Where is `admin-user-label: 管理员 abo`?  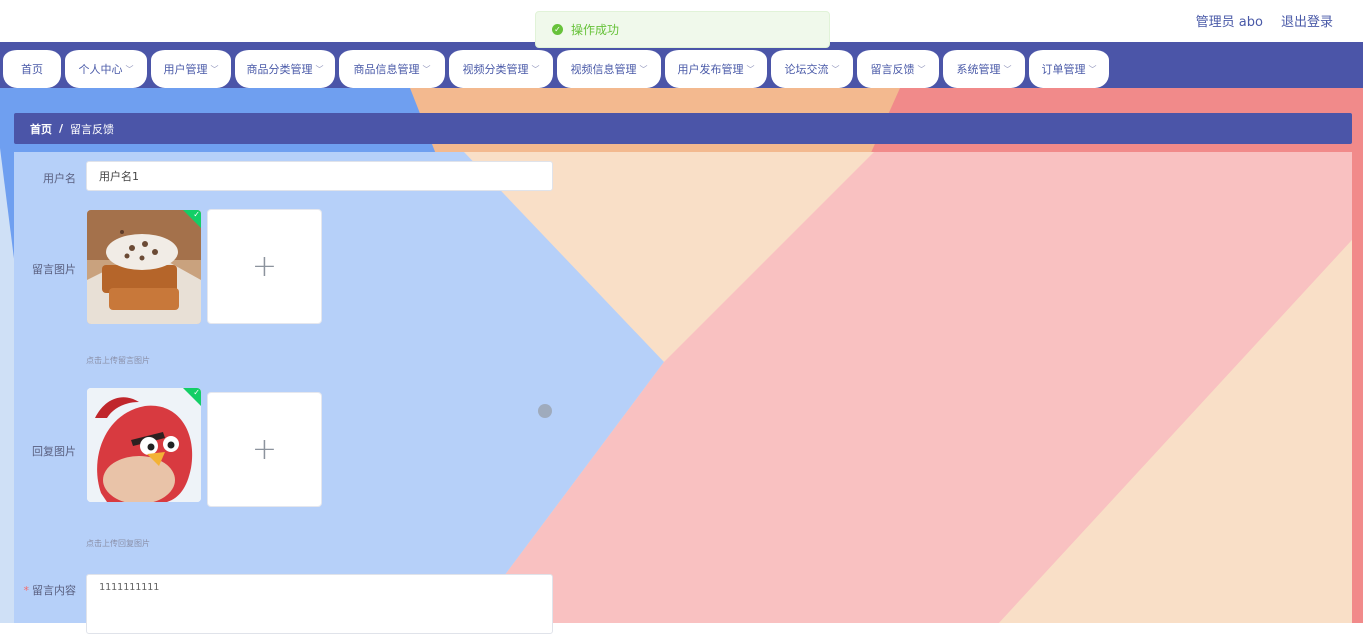 admin-user-label: 管理员 abo is located at coordinates (1229, 22).